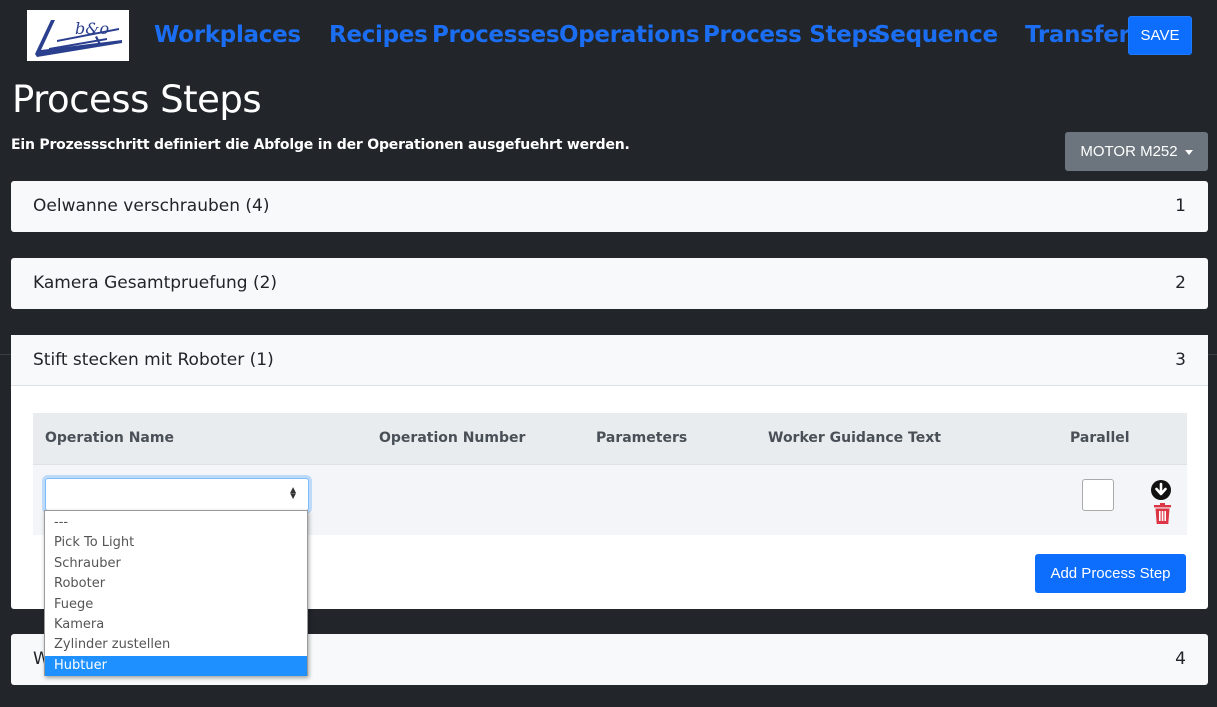  What do you see at coordinates (176, 564) in the screenshot?
I see `option-item: Schrauber` at bounding box center [176, 564].